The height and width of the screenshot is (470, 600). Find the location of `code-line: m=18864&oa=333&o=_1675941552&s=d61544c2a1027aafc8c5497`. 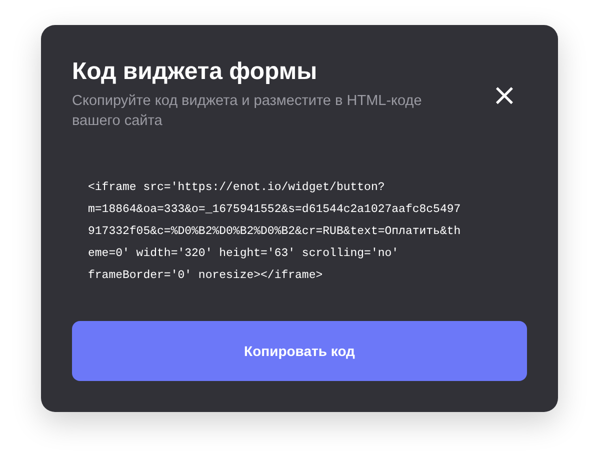

code-line: m=18864&oa=333&o=_1675941552&s=d61544c2a1027aafc8c5497 is located at coordinates (275, 210).